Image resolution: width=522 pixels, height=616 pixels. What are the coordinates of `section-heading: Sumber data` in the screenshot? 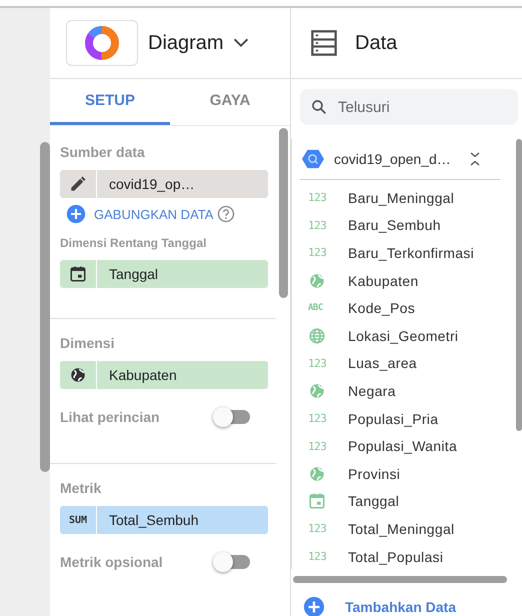 It's located at (103, 152).